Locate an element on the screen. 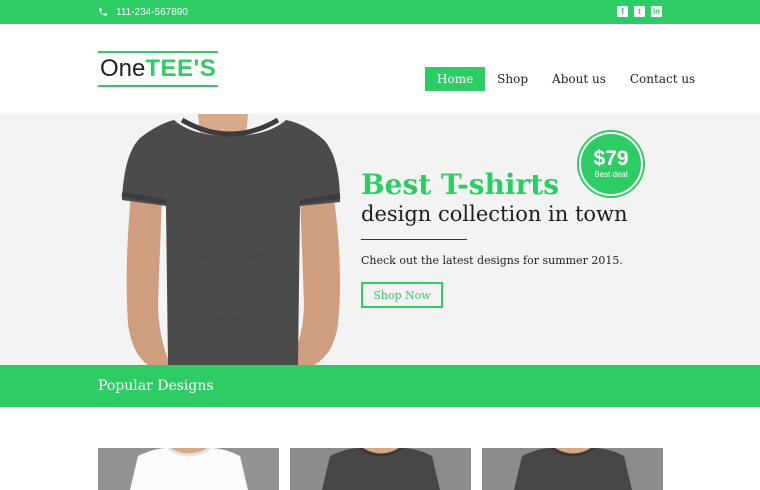  contact-phone: 111-234-567890 is located at coordinates (143, 12).